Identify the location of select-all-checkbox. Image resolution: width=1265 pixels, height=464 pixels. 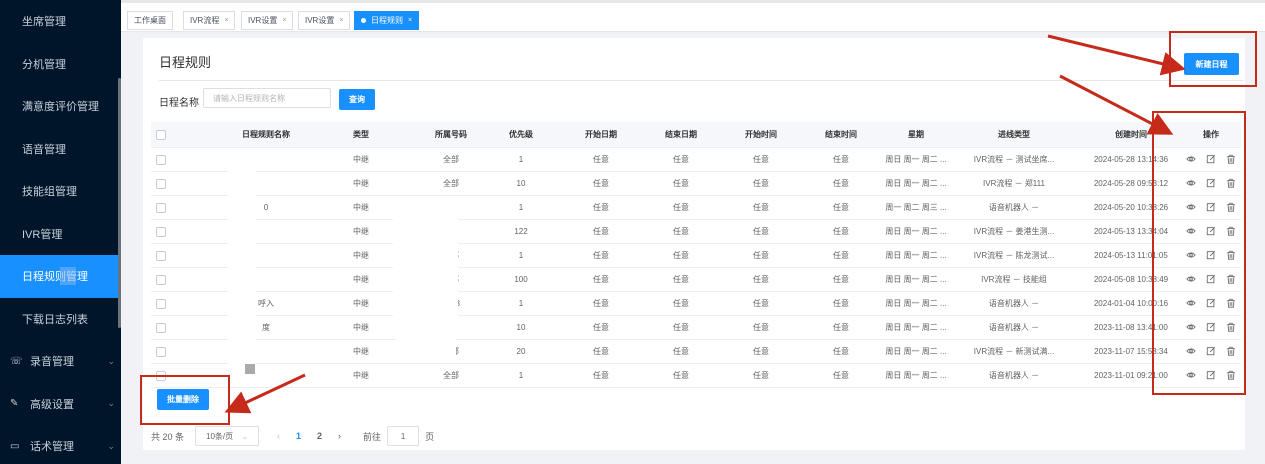
(161, 134).